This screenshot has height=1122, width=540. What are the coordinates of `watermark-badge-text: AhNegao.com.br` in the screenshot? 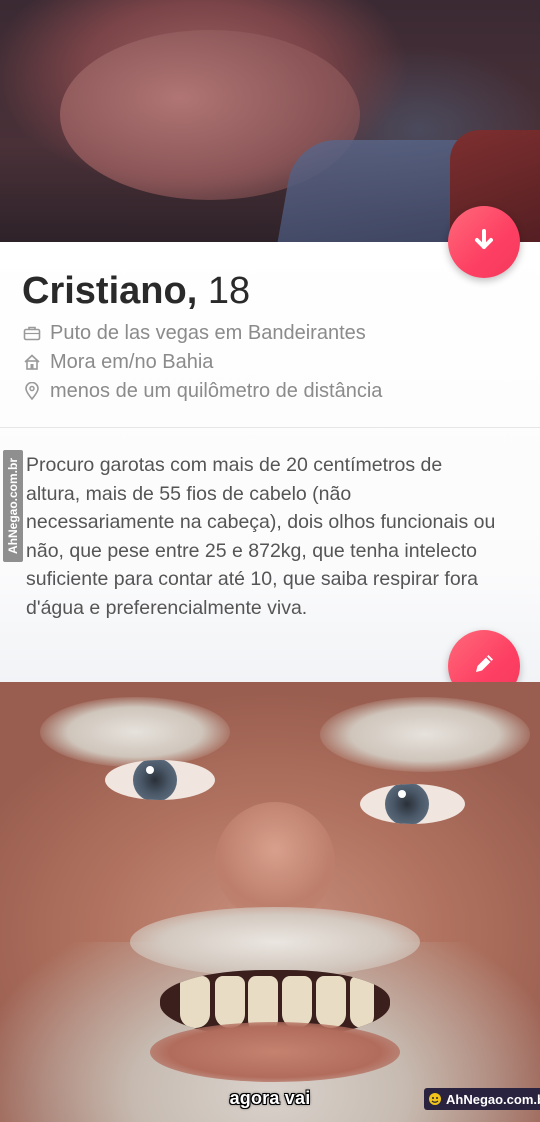 It's located at (493, 1099).